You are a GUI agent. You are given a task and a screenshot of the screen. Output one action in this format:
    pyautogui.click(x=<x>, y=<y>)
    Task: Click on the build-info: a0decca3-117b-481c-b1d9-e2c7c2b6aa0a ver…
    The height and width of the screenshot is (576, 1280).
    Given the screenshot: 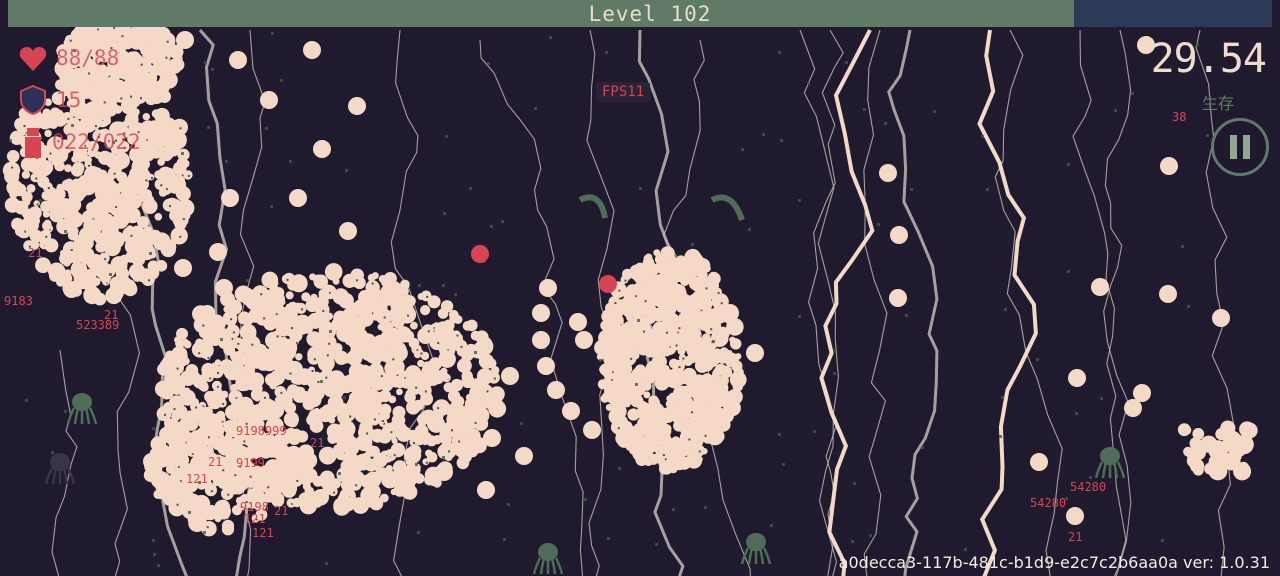 What is the action you would take?
    pyautogui.click(x=1054, y=562)
    